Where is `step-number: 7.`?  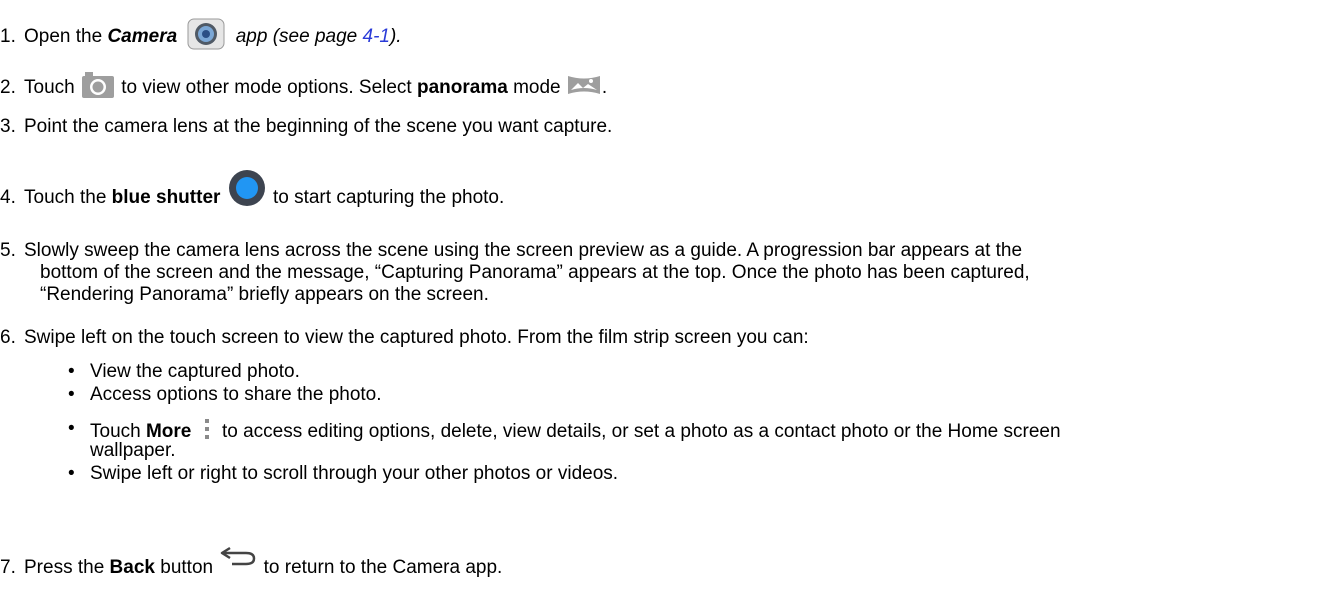
step-number: 7. is located at coordinates (8, 567).